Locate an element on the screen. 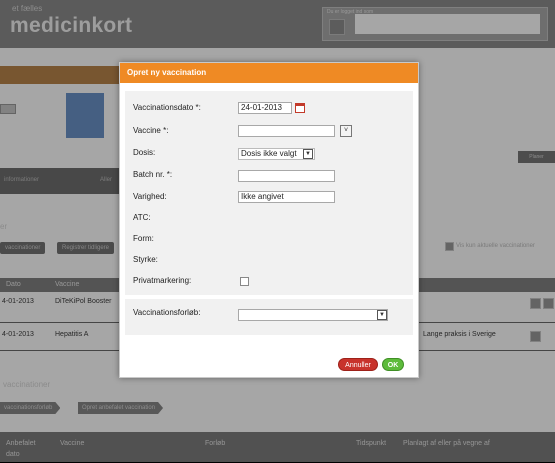  atc-label: ATC: is located at coordinates (142, 217).